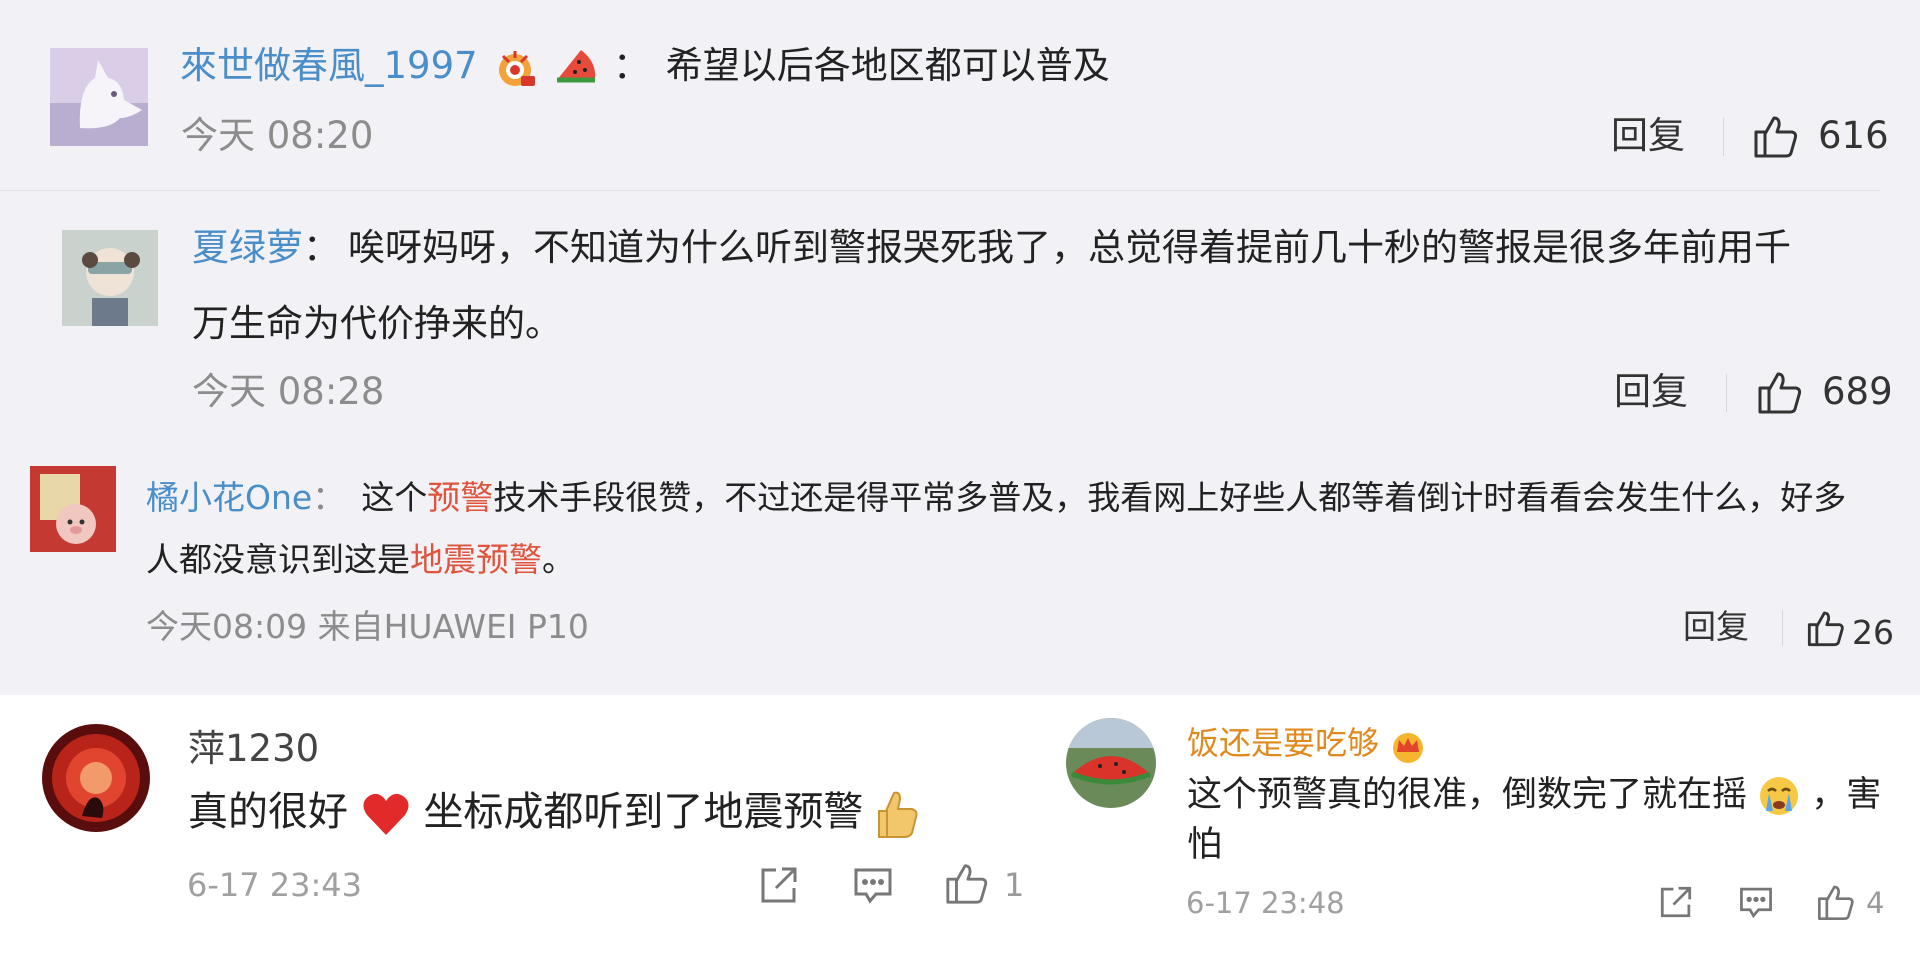  What do you see at coordinates (253, 749) in the screenshot?
I see `username-link: 萍1230` at bounding box center [253, 749].